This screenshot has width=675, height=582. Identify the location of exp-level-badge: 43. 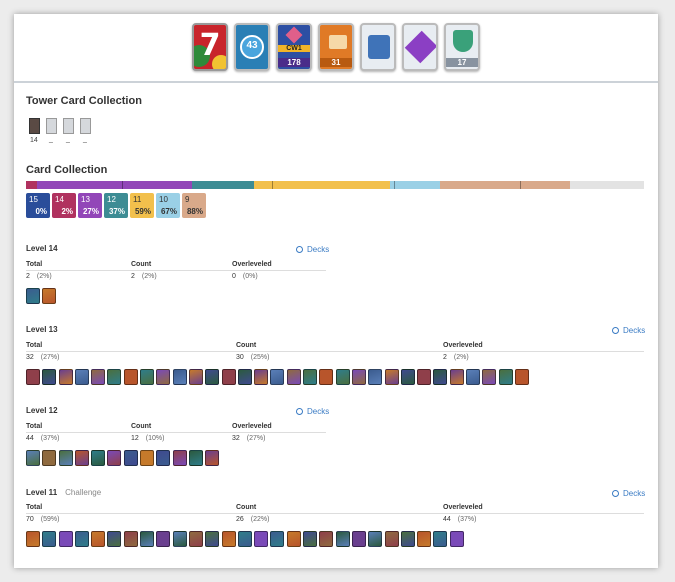
(252, 47).